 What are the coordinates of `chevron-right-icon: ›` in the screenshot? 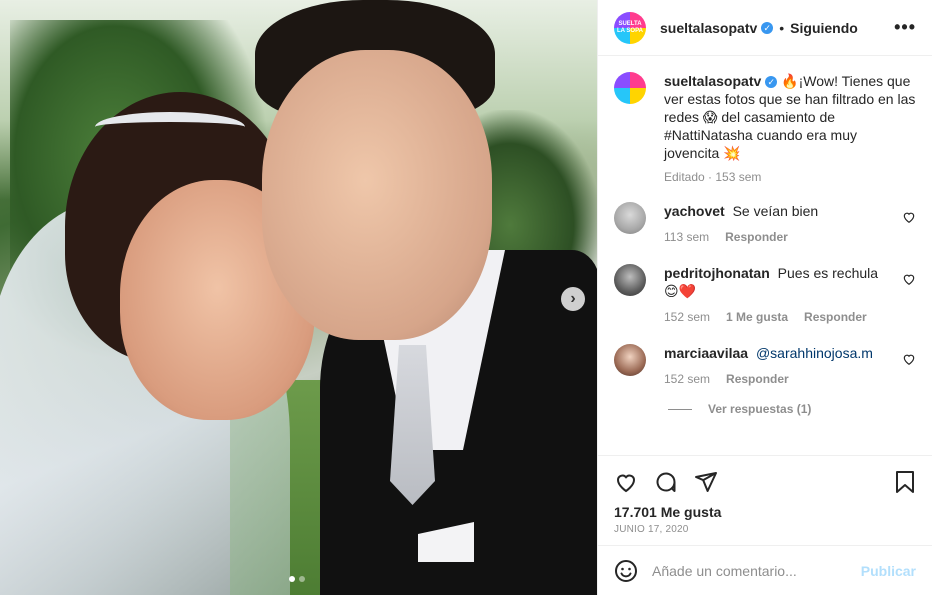 It's located at (573, 298).